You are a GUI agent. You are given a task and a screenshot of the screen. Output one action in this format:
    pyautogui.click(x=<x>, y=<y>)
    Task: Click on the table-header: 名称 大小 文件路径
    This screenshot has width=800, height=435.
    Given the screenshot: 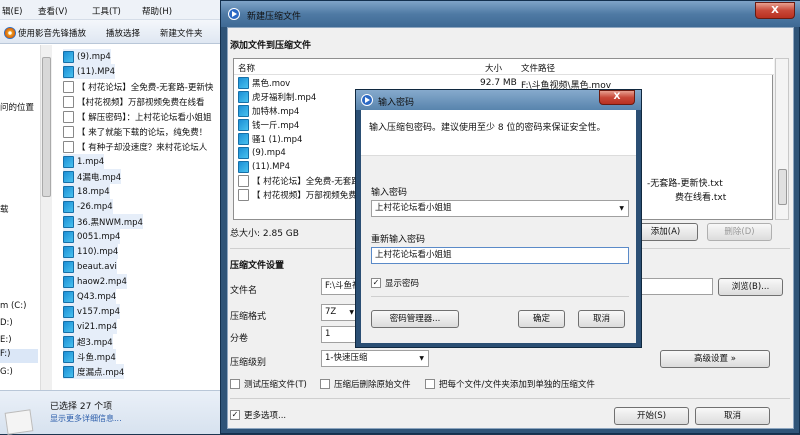 What is the action you would take?
    pyautogui.click(x=504, y=67)
    